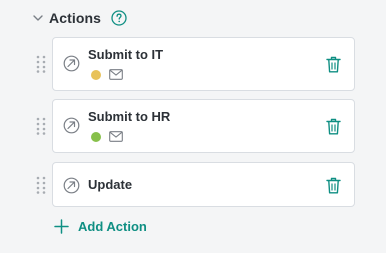 This screenshot has height=253, width=386. I want to click on action-title: Submit to IT, so click(126, 54).